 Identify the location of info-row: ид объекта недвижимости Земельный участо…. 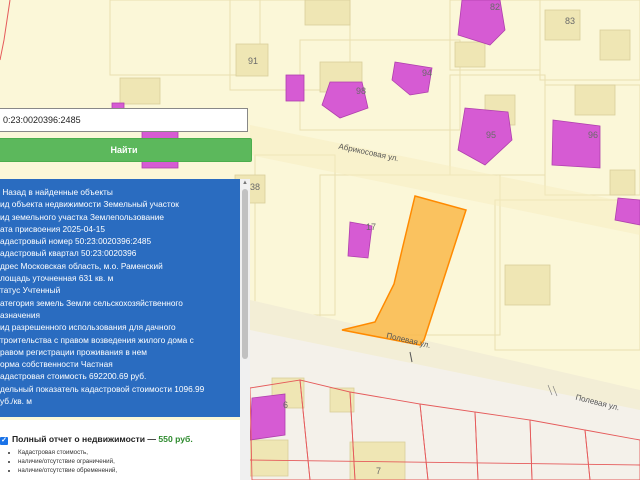
(120, 204).